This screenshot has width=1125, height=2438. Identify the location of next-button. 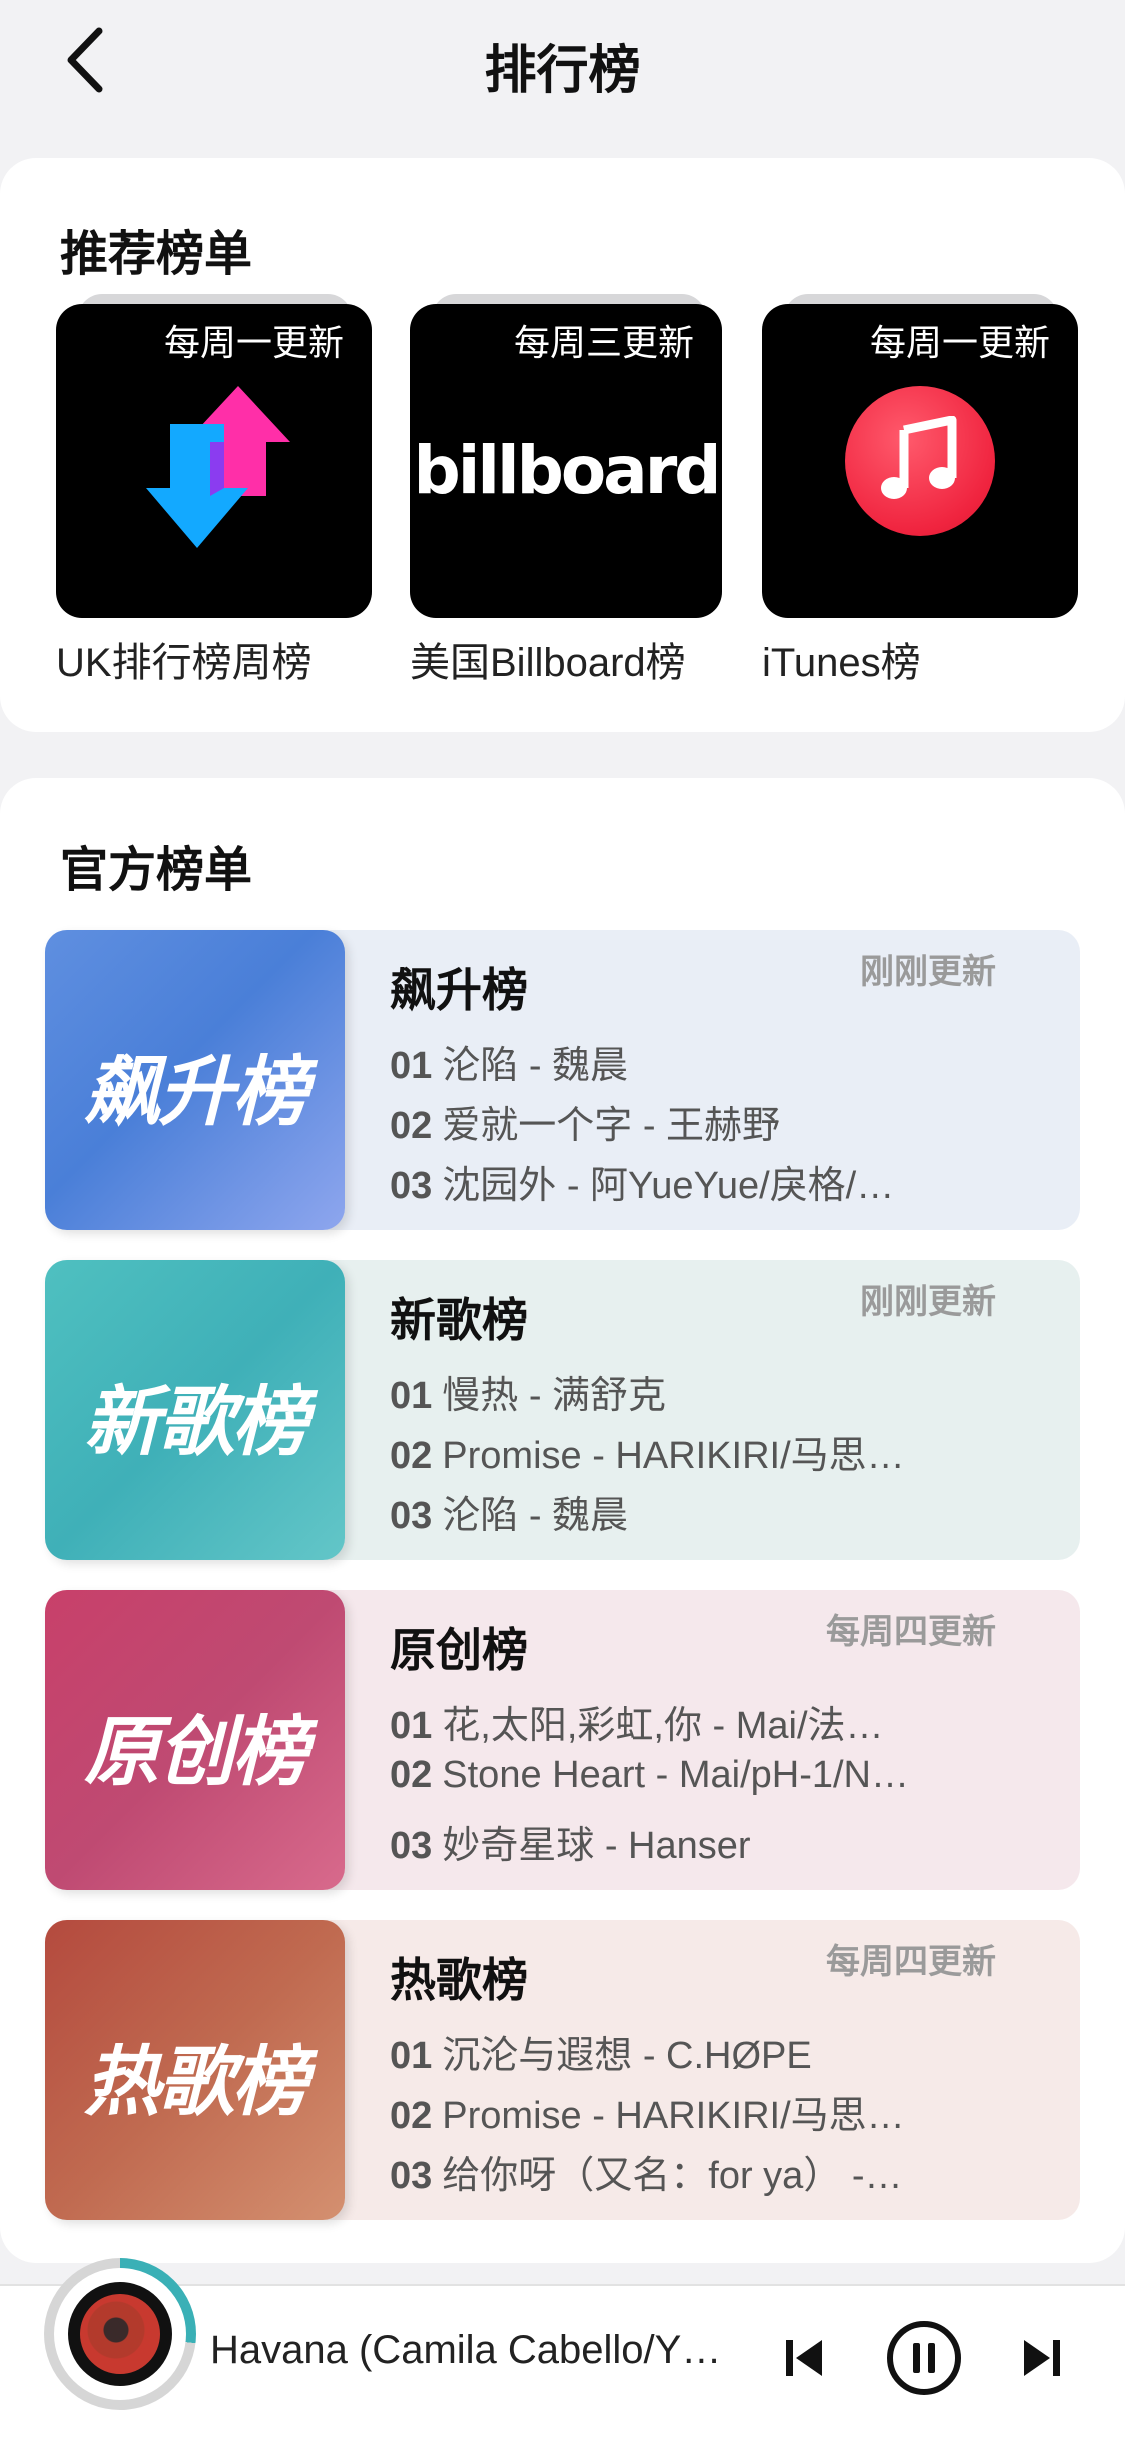
(1042, 2358).